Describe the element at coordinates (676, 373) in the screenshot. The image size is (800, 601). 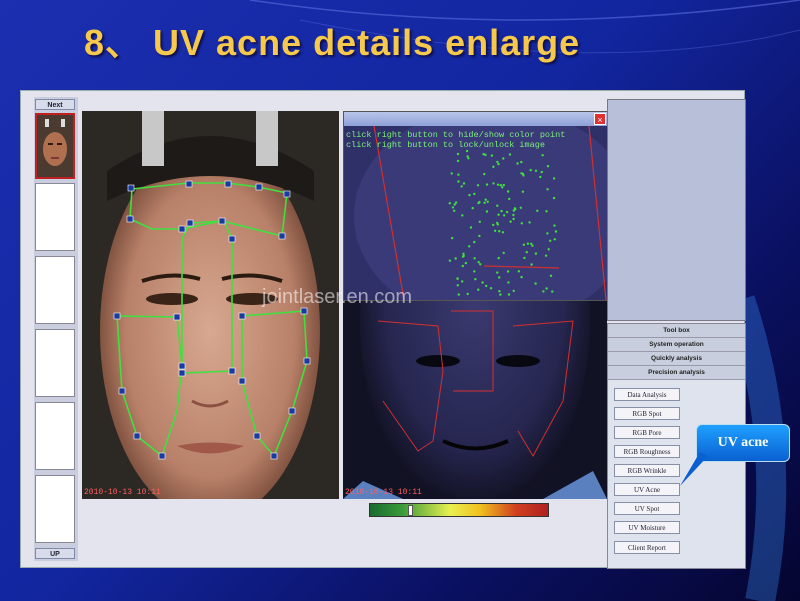
I see `menu-precision-analysis: Precision analysis` at that location.